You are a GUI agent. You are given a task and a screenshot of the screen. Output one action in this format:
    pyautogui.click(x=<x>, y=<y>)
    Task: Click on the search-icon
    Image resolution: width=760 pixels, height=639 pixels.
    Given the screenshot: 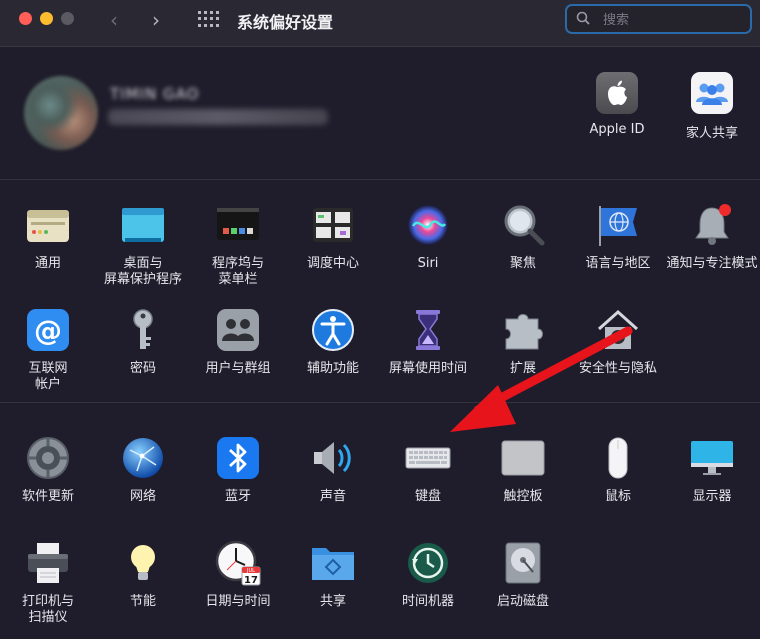 What is the action you would take?
    pyautogui.click(x=583, y=18)
    